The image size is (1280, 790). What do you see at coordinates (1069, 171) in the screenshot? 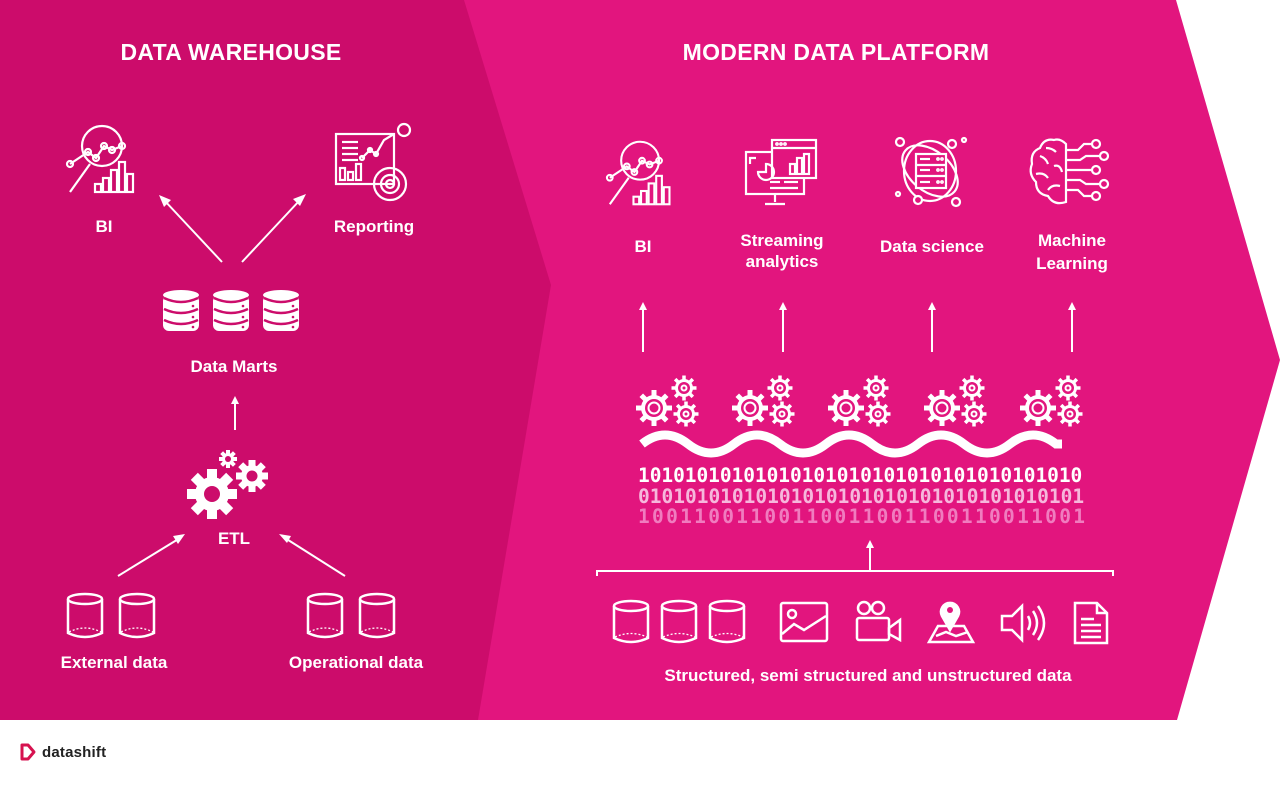
I see `brain-circuit-icon` at bounding box center [1069, 171].